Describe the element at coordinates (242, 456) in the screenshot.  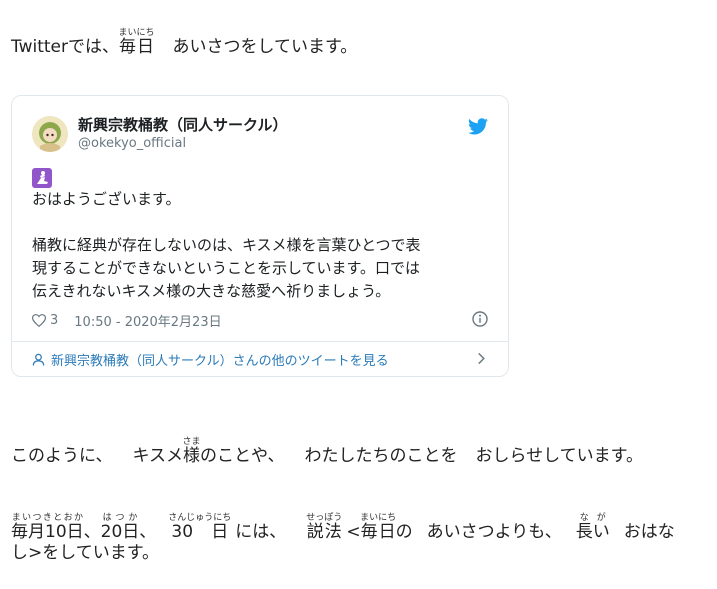
I see `p2-text: のことや、` at that location.